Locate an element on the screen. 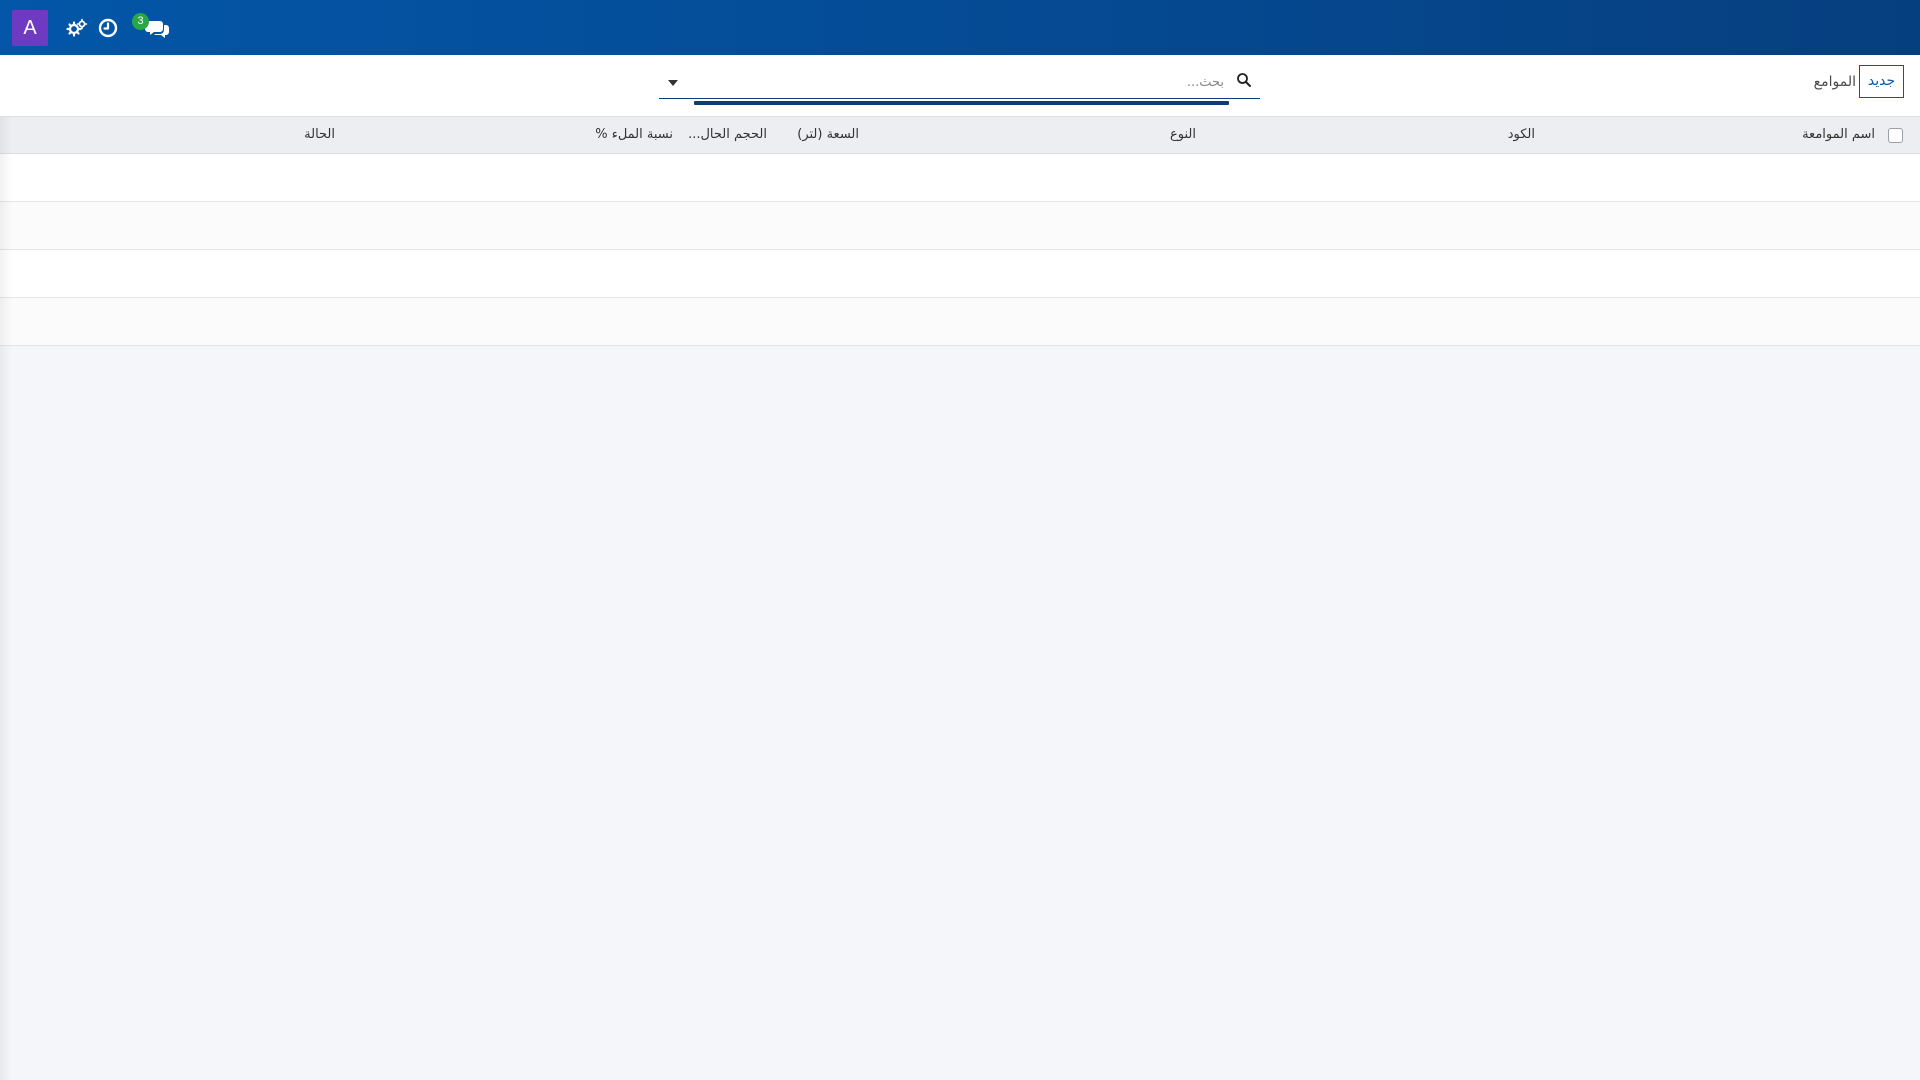 This screenshot has width=1920, height=1080. search-options-toggle is located at coordinates (673, 83).